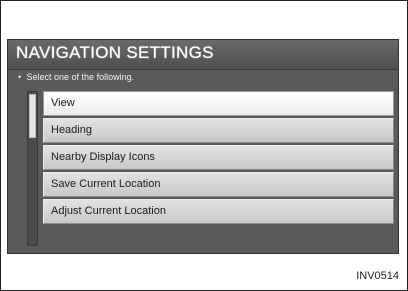 Image resolution: width=408 pixels, height=291 pixels. What do you see at coordinates (32, 116) in the screenshot?
I see `scrollbar-thumb` at bounding box center [32, 116].